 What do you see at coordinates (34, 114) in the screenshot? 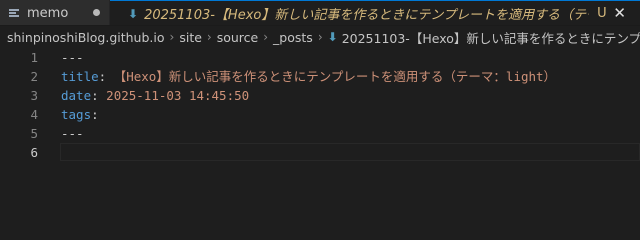
I see `line-number: 4` at bounding box center [34, 114].